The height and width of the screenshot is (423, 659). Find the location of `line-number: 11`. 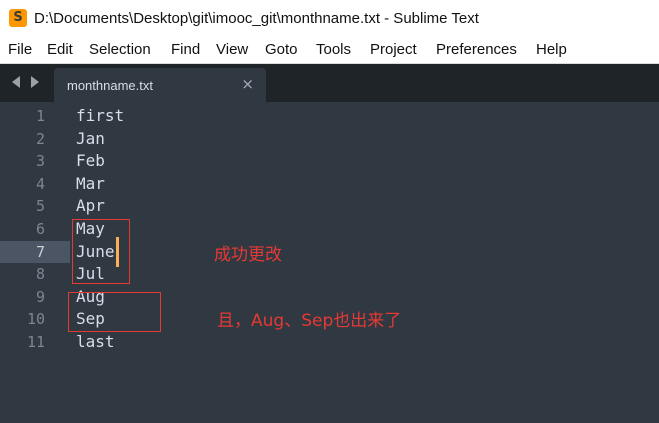

line-number: 11 is located at coordinates (35, 342).